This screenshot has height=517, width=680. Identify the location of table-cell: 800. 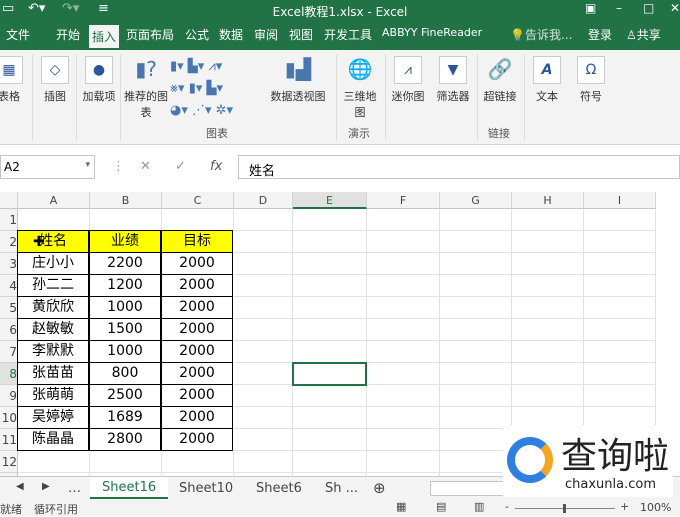
(125, 373).